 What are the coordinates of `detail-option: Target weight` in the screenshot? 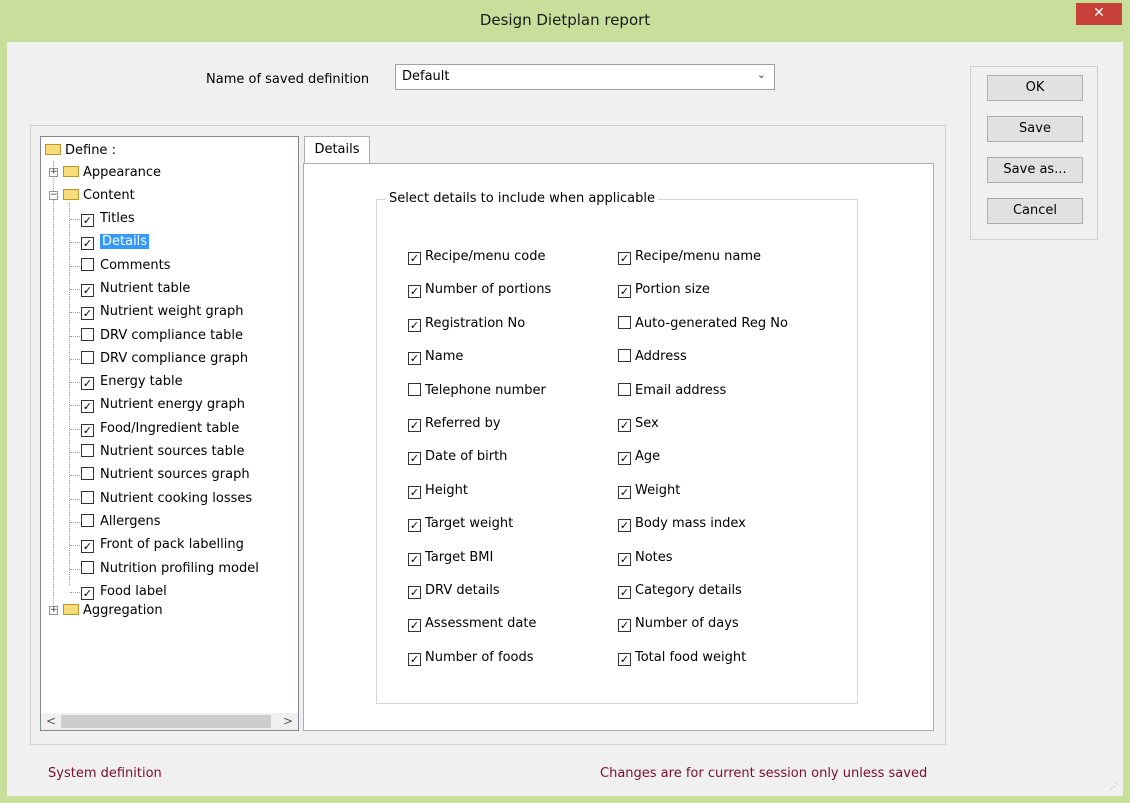 It's located at (460, 524).